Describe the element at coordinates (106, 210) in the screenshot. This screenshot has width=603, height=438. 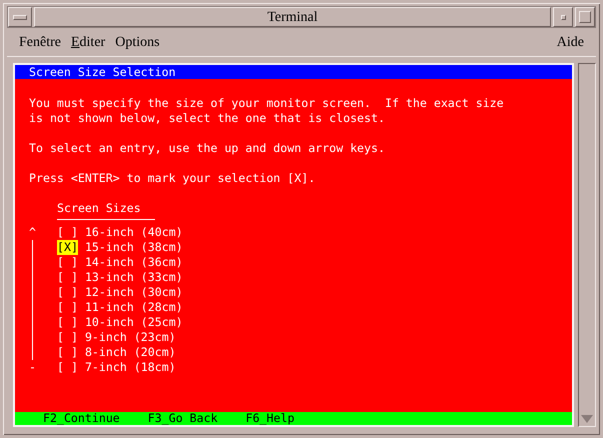
I see `list-heading: Screen Sizes` at that location.